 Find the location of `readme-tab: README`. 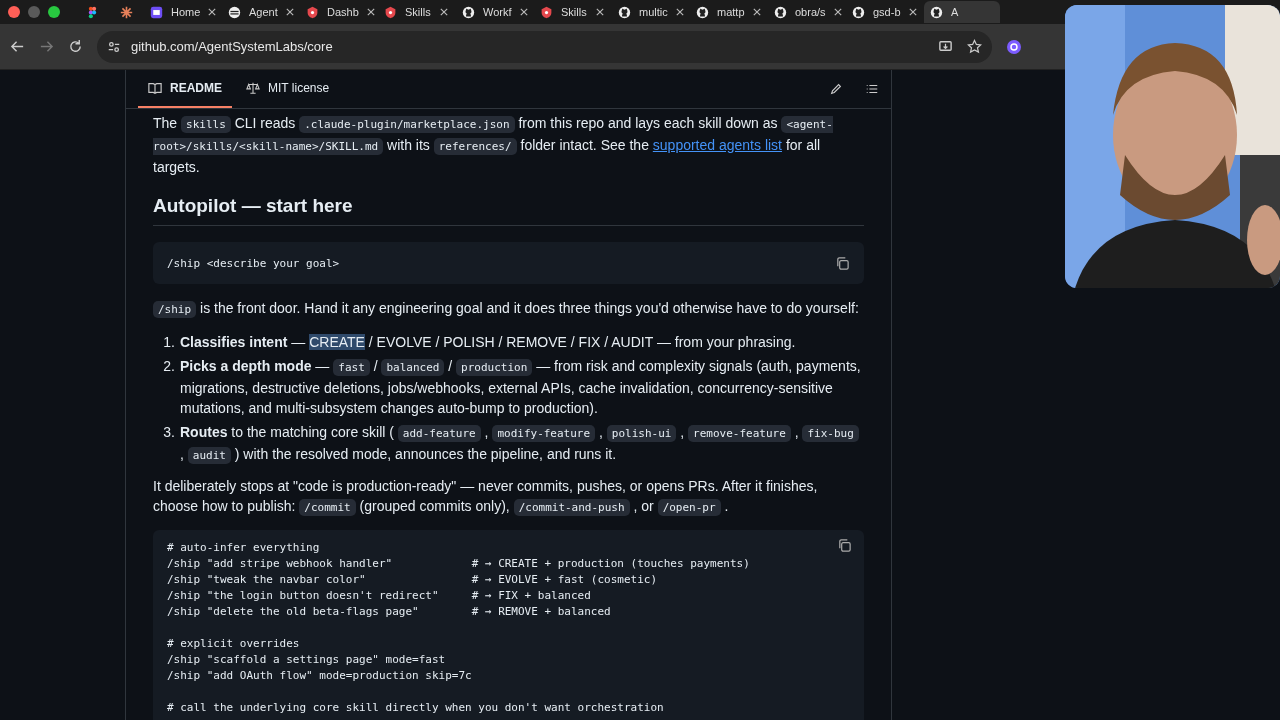

readme-tab: README is located at coordinates (185, 89).